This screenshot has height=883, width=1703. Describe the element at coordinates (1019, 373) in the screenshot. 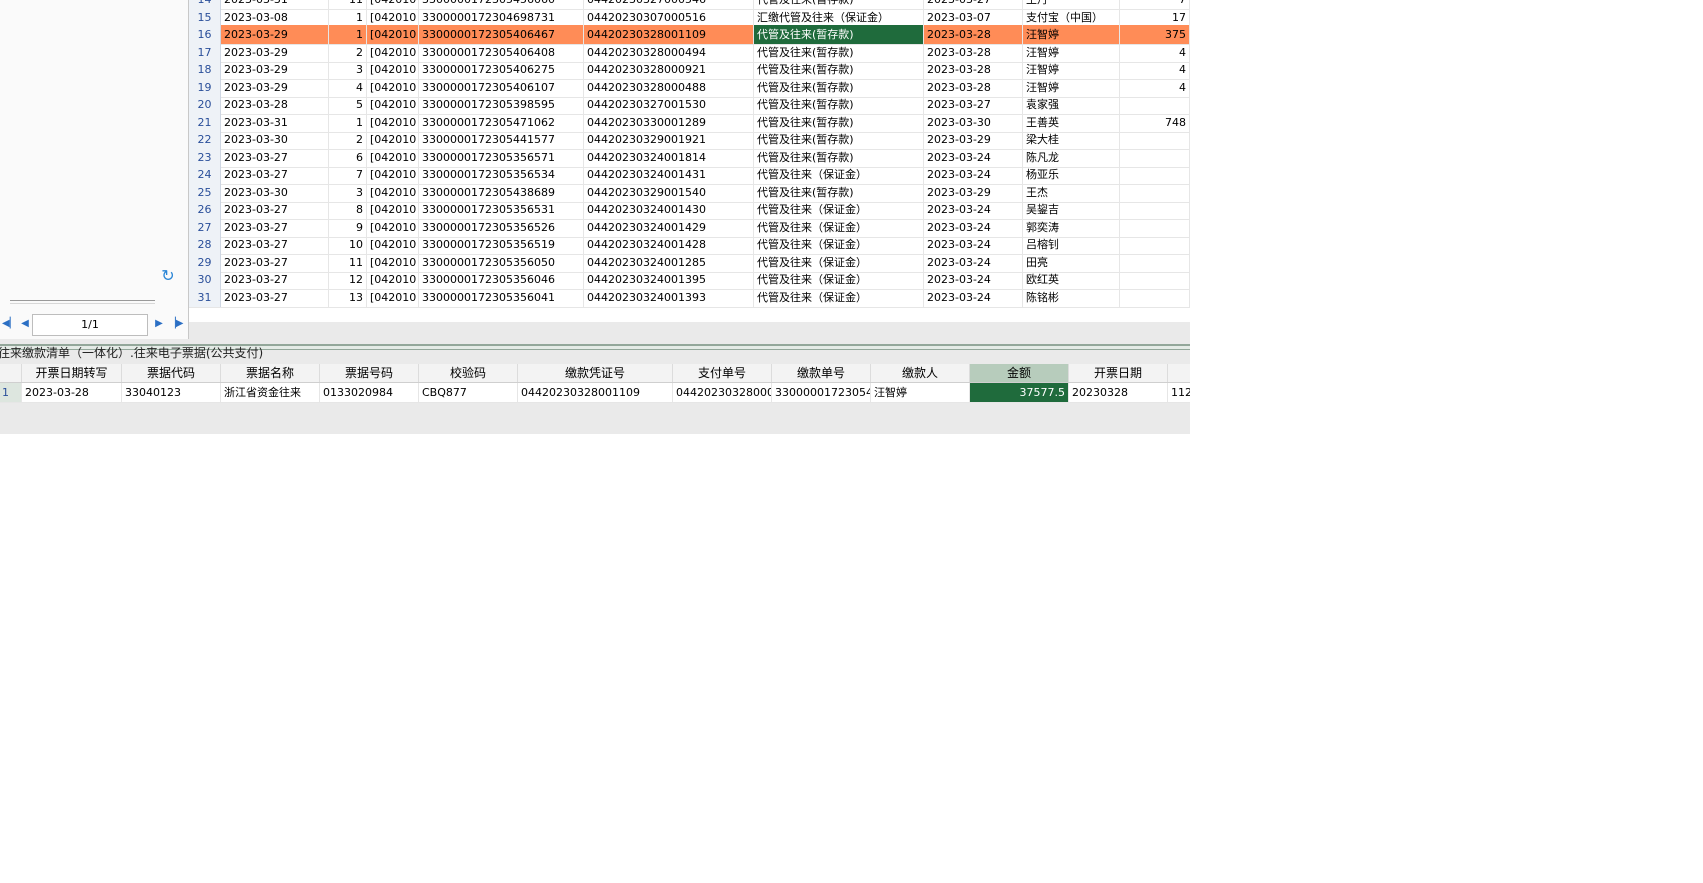

I see `column-header-amount: 金额` at that location.